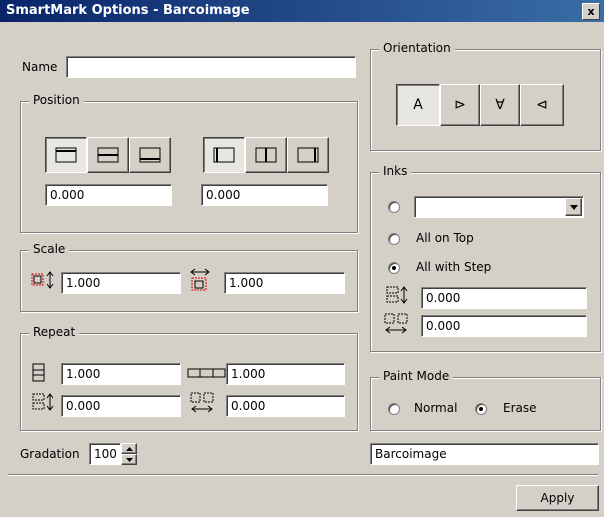 Image resolution: width=604 pixels, height=517 pixels. I want to click on align-middle-button, so click(108, 155).